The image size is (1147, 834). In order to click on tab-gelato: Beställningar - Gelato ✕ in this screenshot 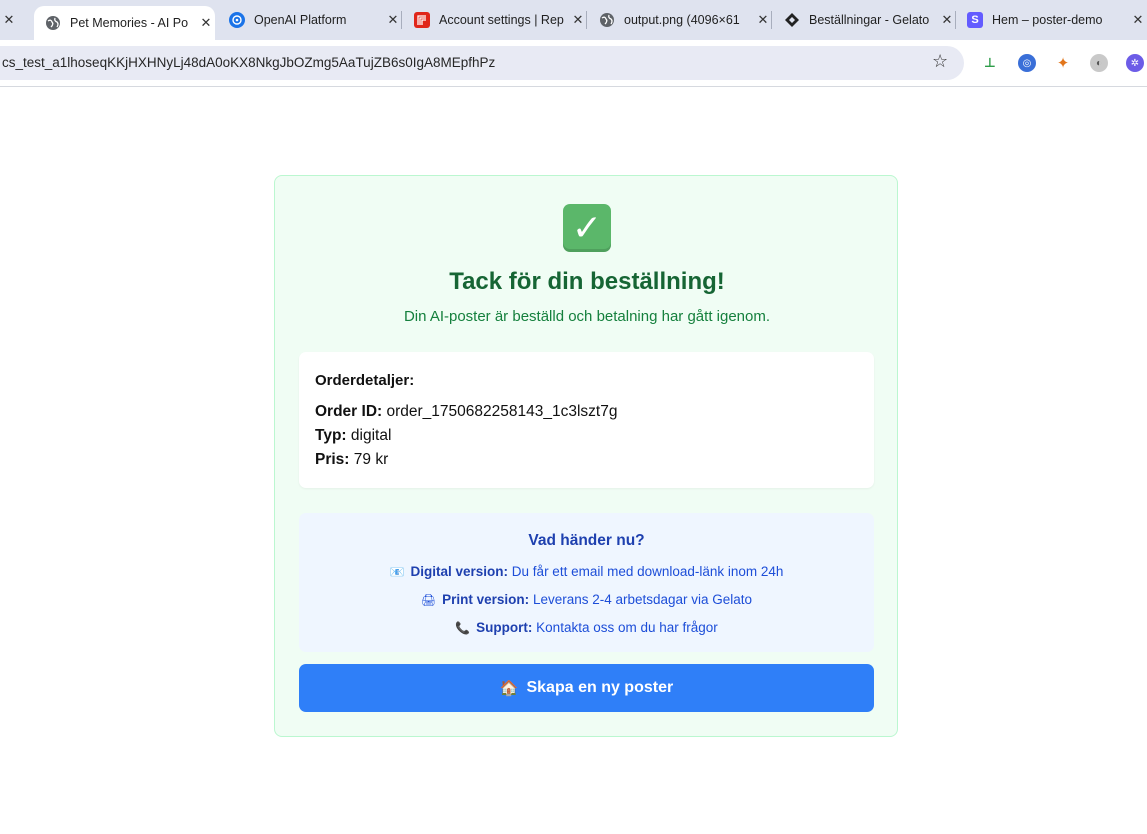, I will do `click(865, 20)`.